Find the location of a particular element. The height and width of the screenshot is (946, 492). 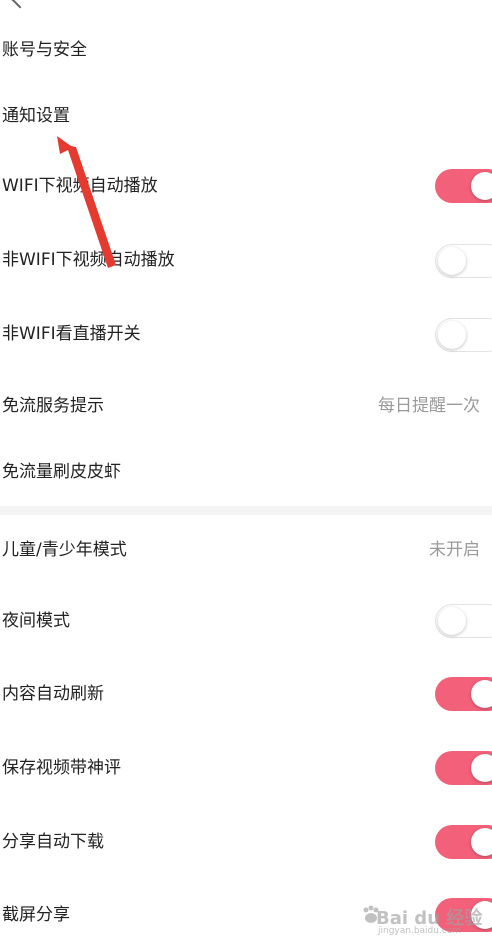

row-label: 内容自动刷新 is located at coordinates (53, 694).